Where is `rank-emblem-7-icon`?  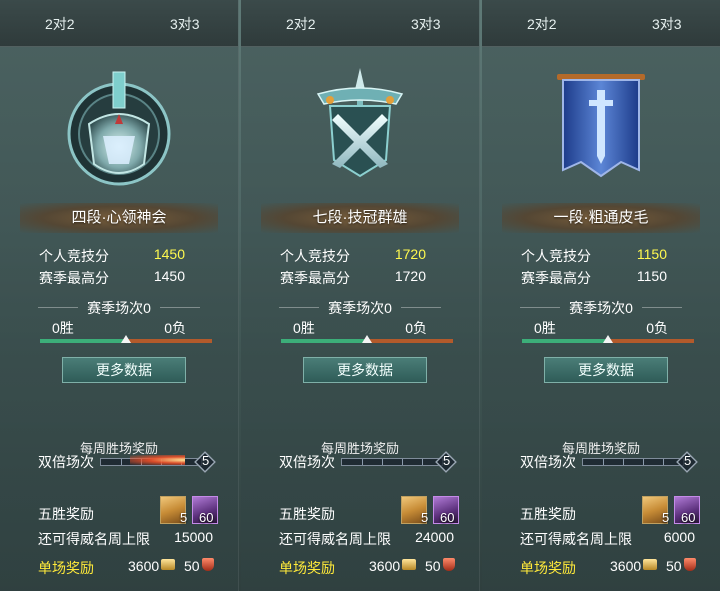 rank-emblem-7-icon is located at coordinates (360, 123).